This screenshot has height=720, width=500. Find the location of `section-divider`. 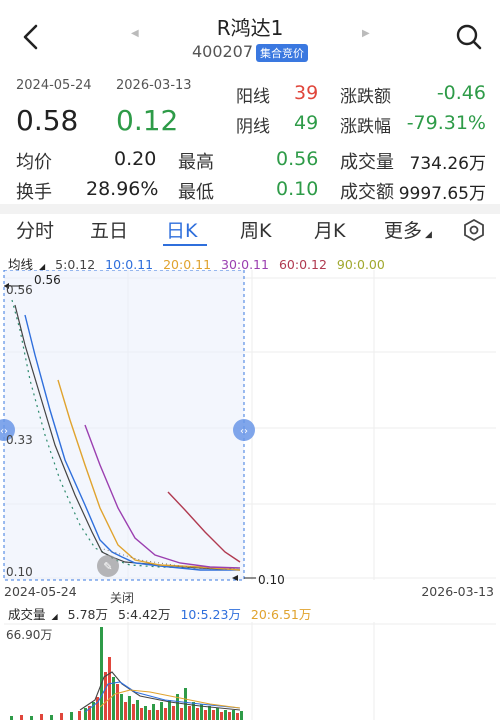

section-divider is located at coordinates (250, 209).